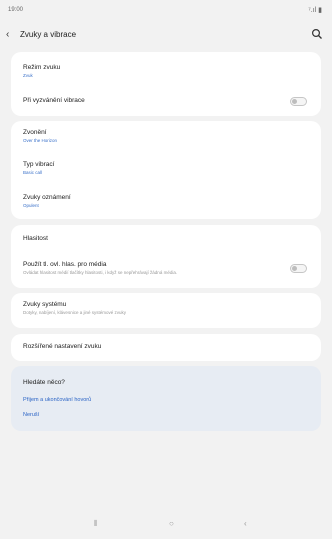  What do you see at coordinates (65, 264) in the screenshot?
I see `media-volume-keys-label: Použít tl. ovl. hlas. pro média` at bounding box center [65, 264].